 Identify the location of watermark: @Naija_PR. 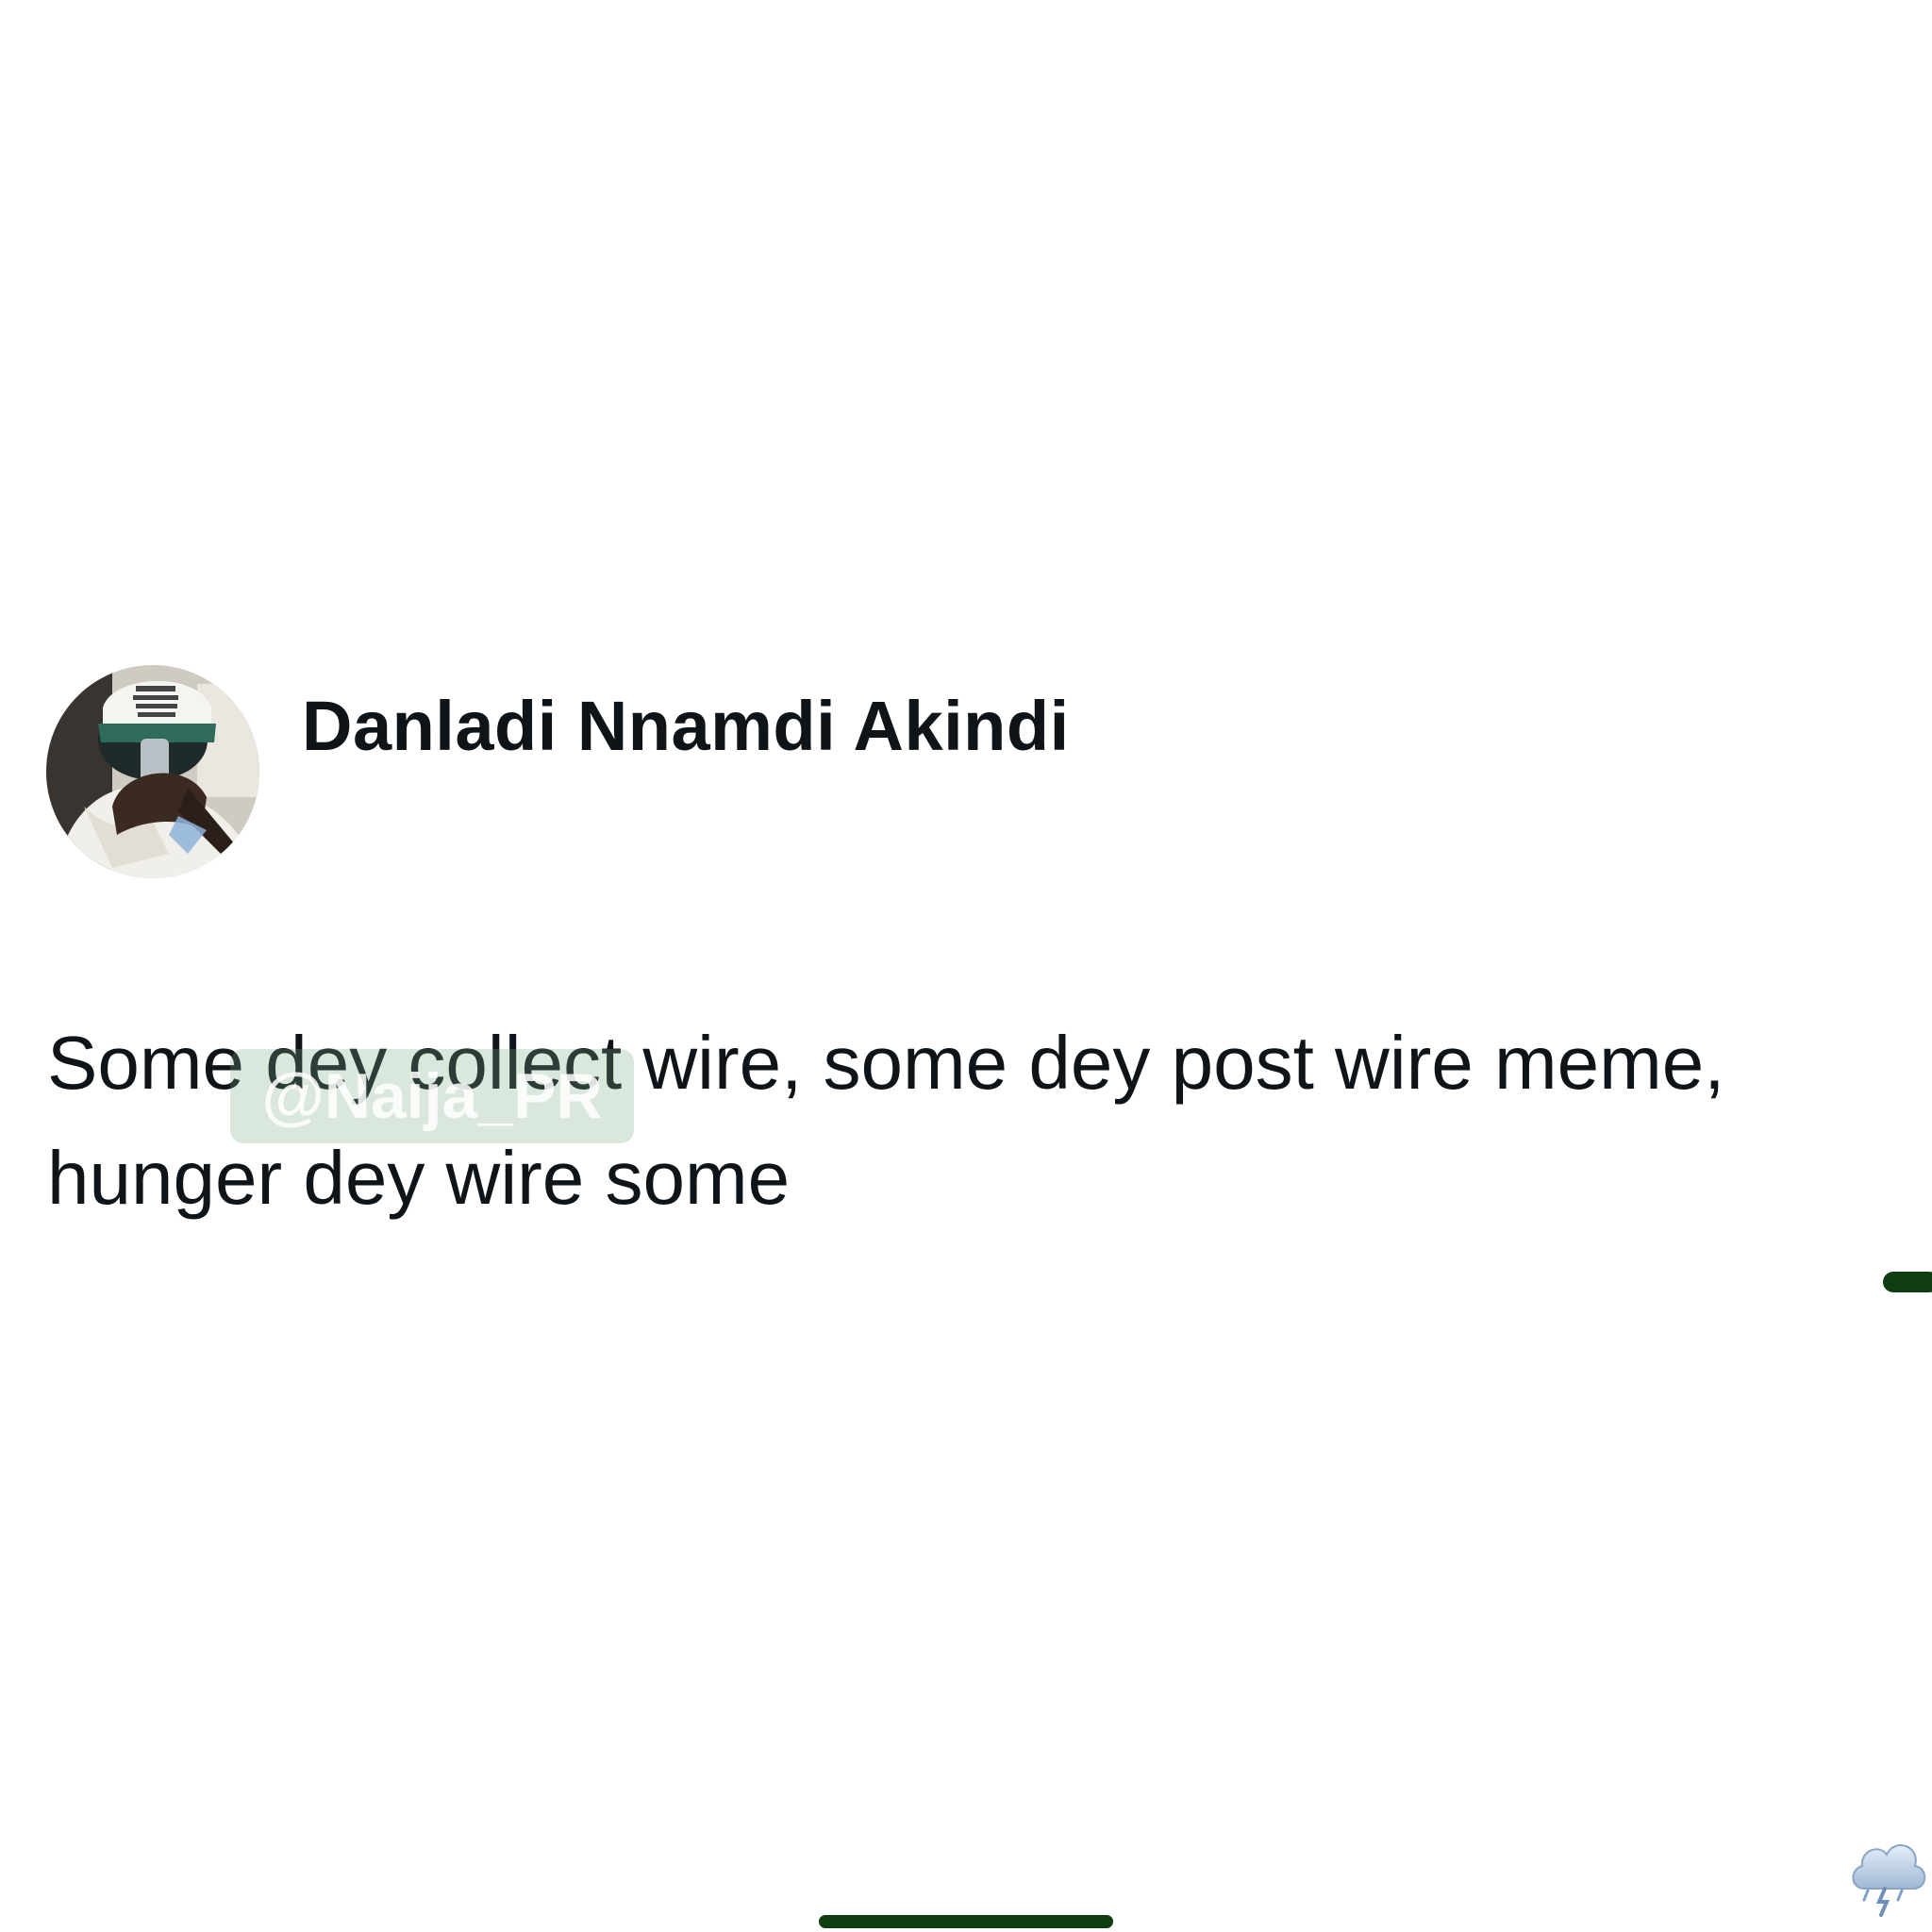
(432, 1096).